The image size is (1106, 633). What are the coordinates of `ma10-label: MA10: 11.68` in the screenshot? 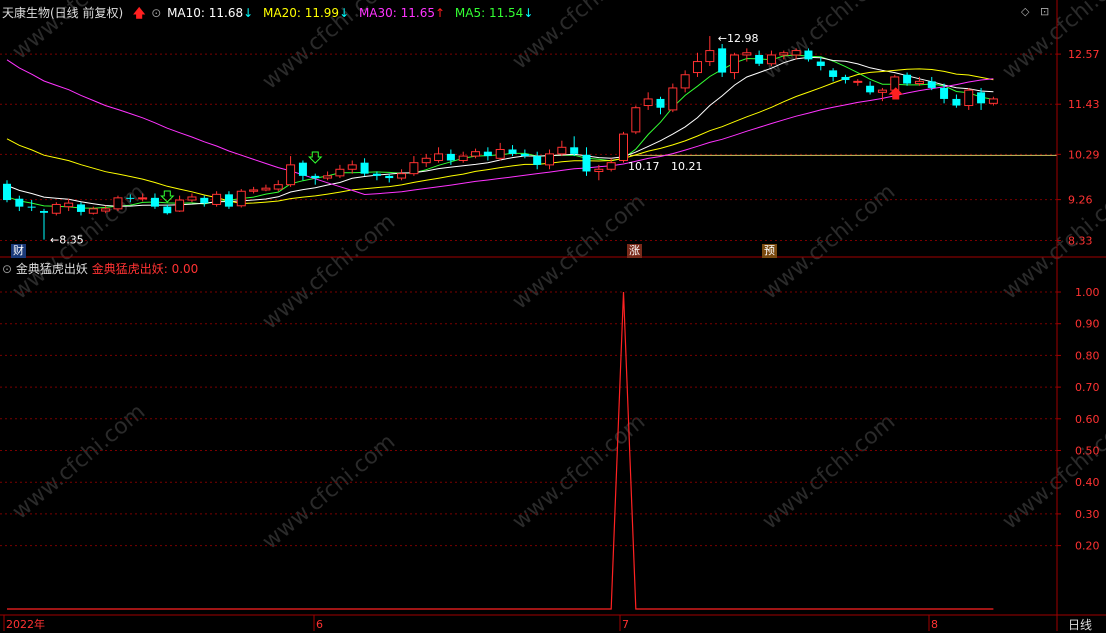 It's located at (205, 13).